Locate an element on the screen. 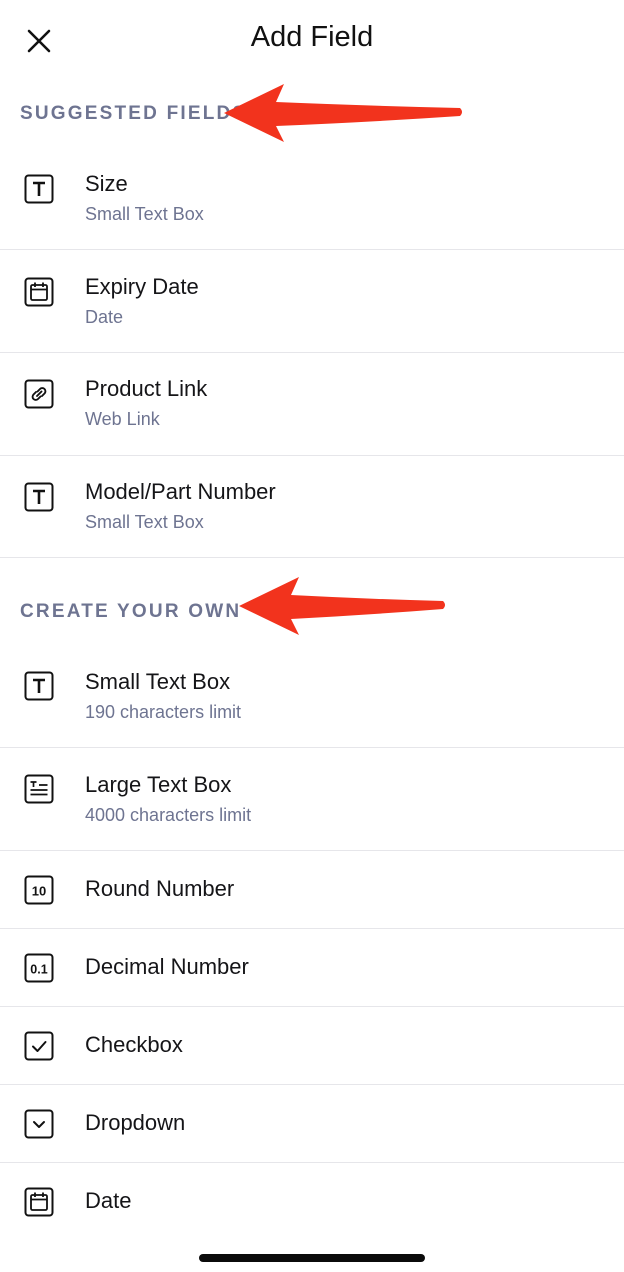 This screenshot has height=1272, width=624. list-item-date: Date is located at coordinates (312, 1202).